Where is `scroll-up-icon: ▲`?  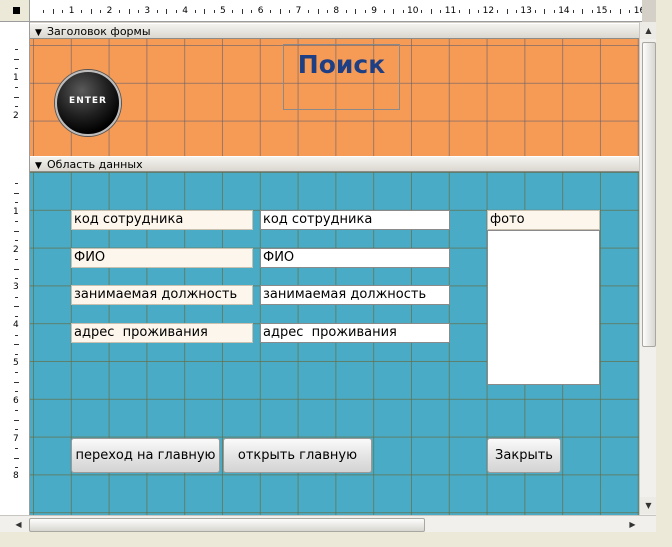
scroll-up-icon: ▲ is located at coordinates (648, 30).